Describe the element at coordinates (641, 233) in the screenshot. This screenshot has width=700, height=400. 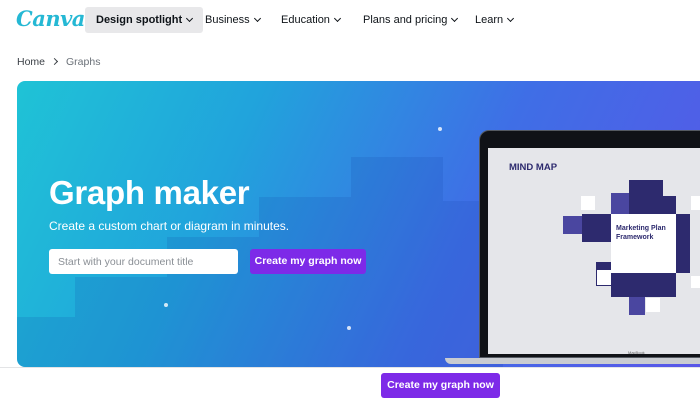
I see `mind-map-center-label: Marketing Plan Framework` at that location.